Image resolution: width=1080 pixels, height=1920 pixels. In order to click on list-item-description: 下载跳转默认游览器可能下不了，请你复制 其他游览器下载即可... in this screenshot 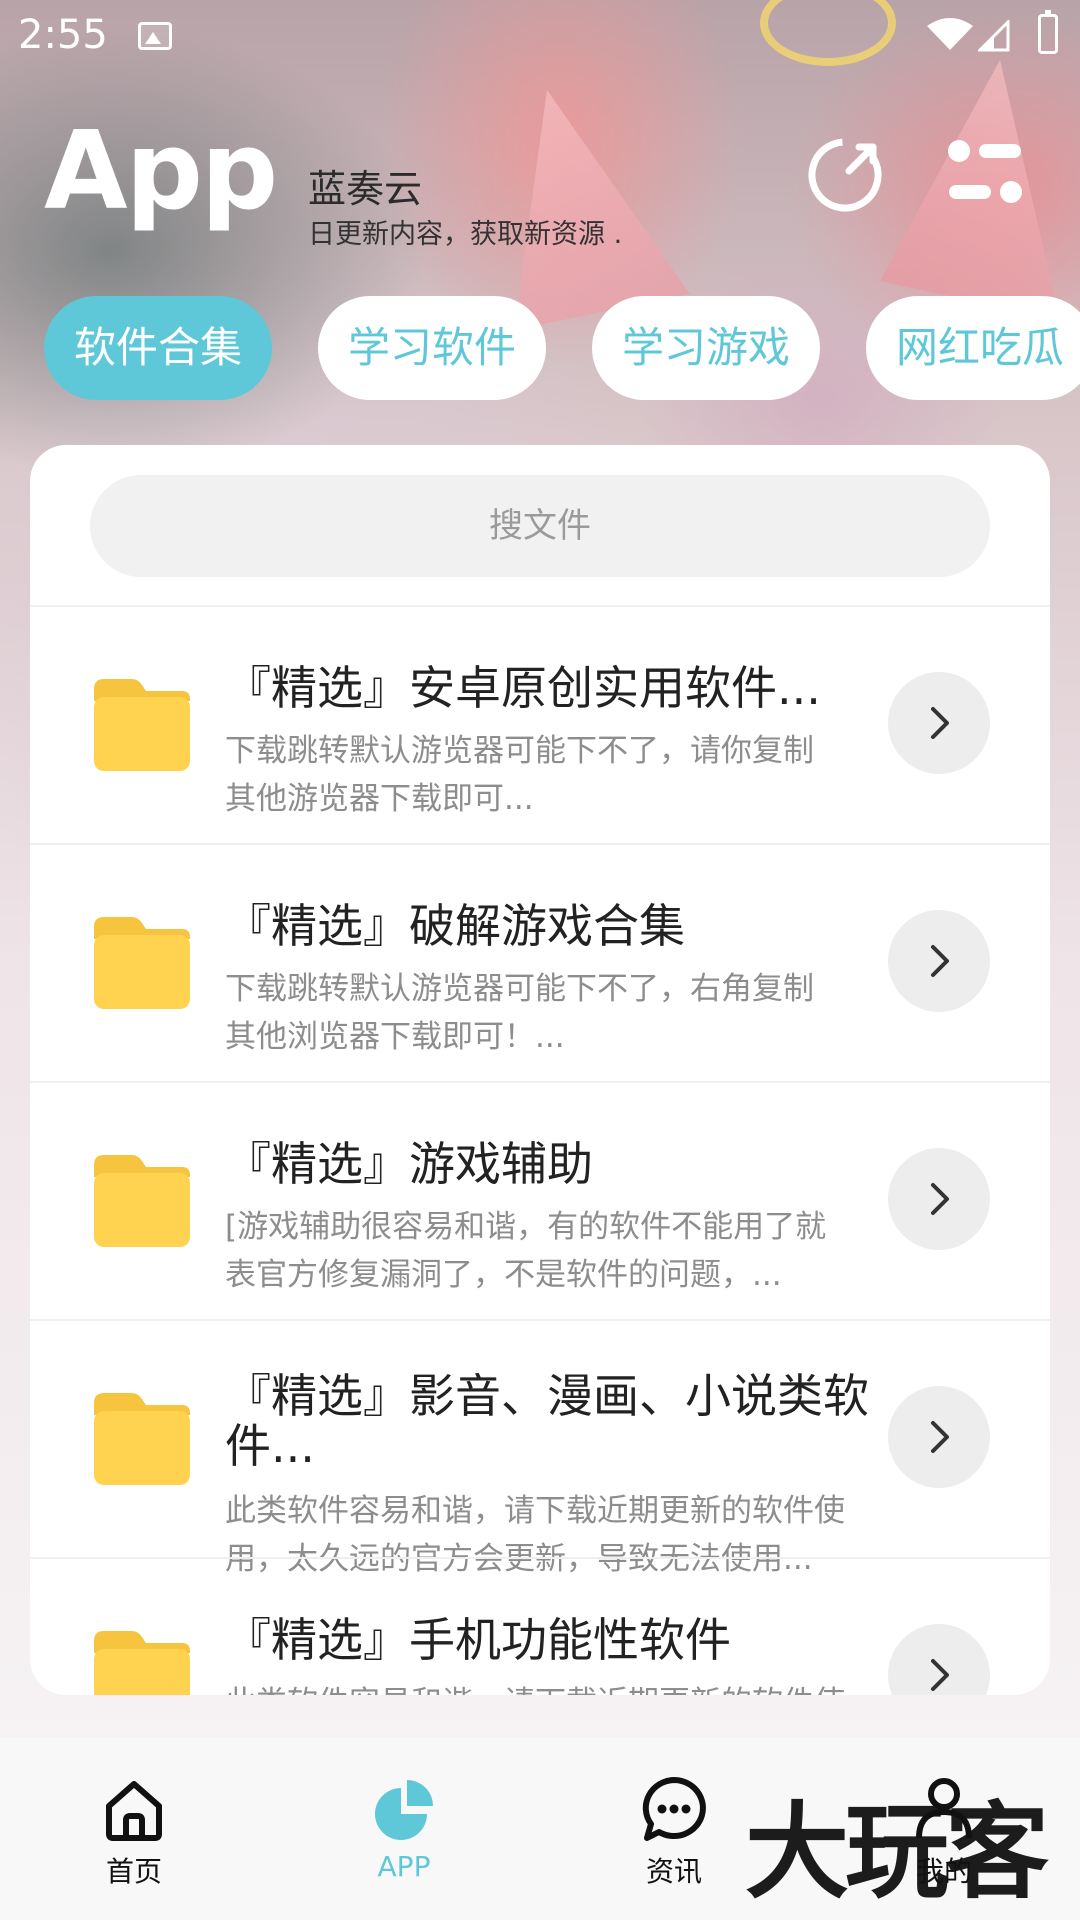, I will do `click(519, 775)`.